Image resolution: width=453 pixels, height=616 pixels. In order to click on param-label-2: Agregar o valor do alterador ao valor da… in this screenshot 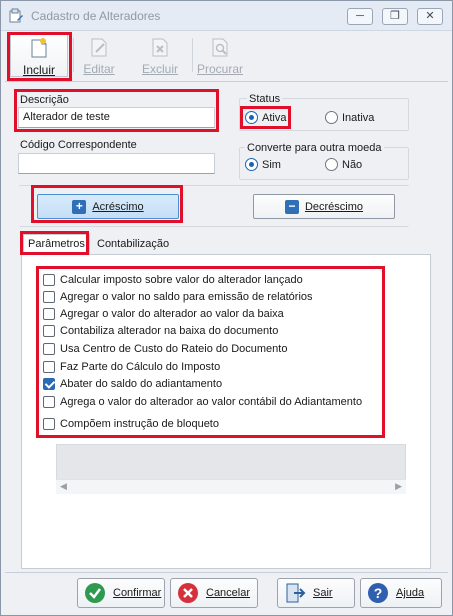, I will do `click(172, 314)`.